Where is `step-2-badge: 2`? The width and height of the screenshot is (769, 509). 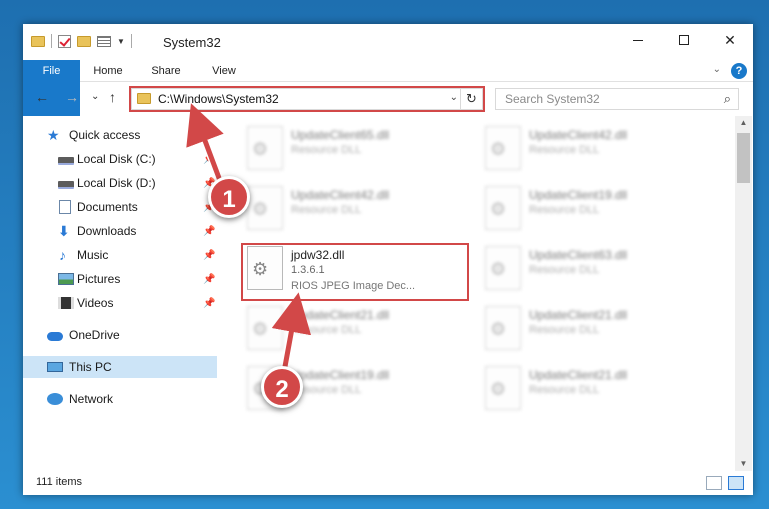 step-2-badge: 2 is located at coordinates (282, 387).